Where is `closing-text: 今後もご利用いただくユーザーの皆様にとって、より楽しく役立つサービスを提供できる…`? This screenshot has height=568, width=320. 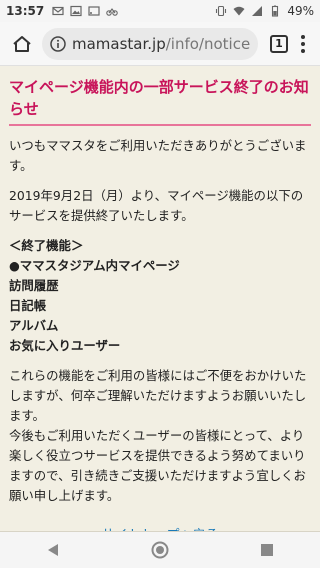 closing-text: 今後もご利用いただくユーザーの皆様にとって、より楽しく役立つサービスを提供できる… is located at coordinates (157, 465).